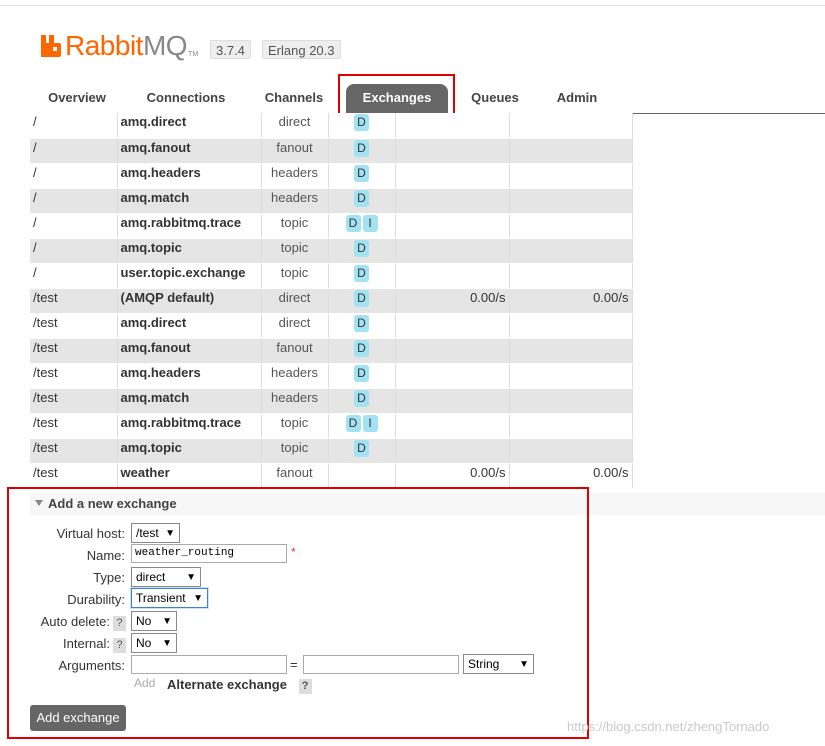 The height and width of the screenshot is (746, 825). What do you see at coordinates (495, 98) in the screenshot?
I see `tab-queues: Queues` at bounding box center [495, 98].